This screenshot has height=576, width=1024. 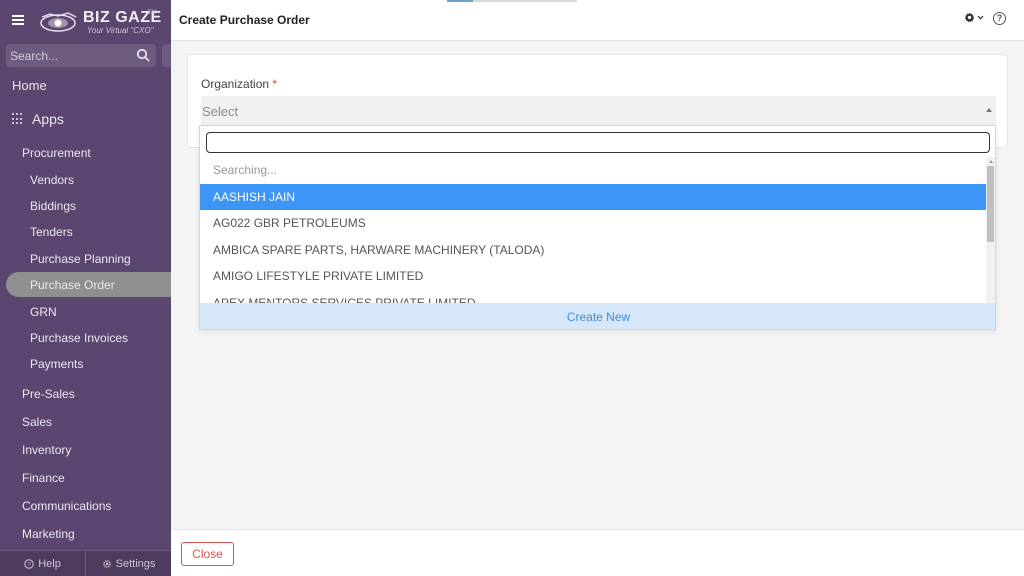 What do you see at coordinates (275, 84) in the screenshot?
I see `required-marker: *` at bounding box center [275, 84].